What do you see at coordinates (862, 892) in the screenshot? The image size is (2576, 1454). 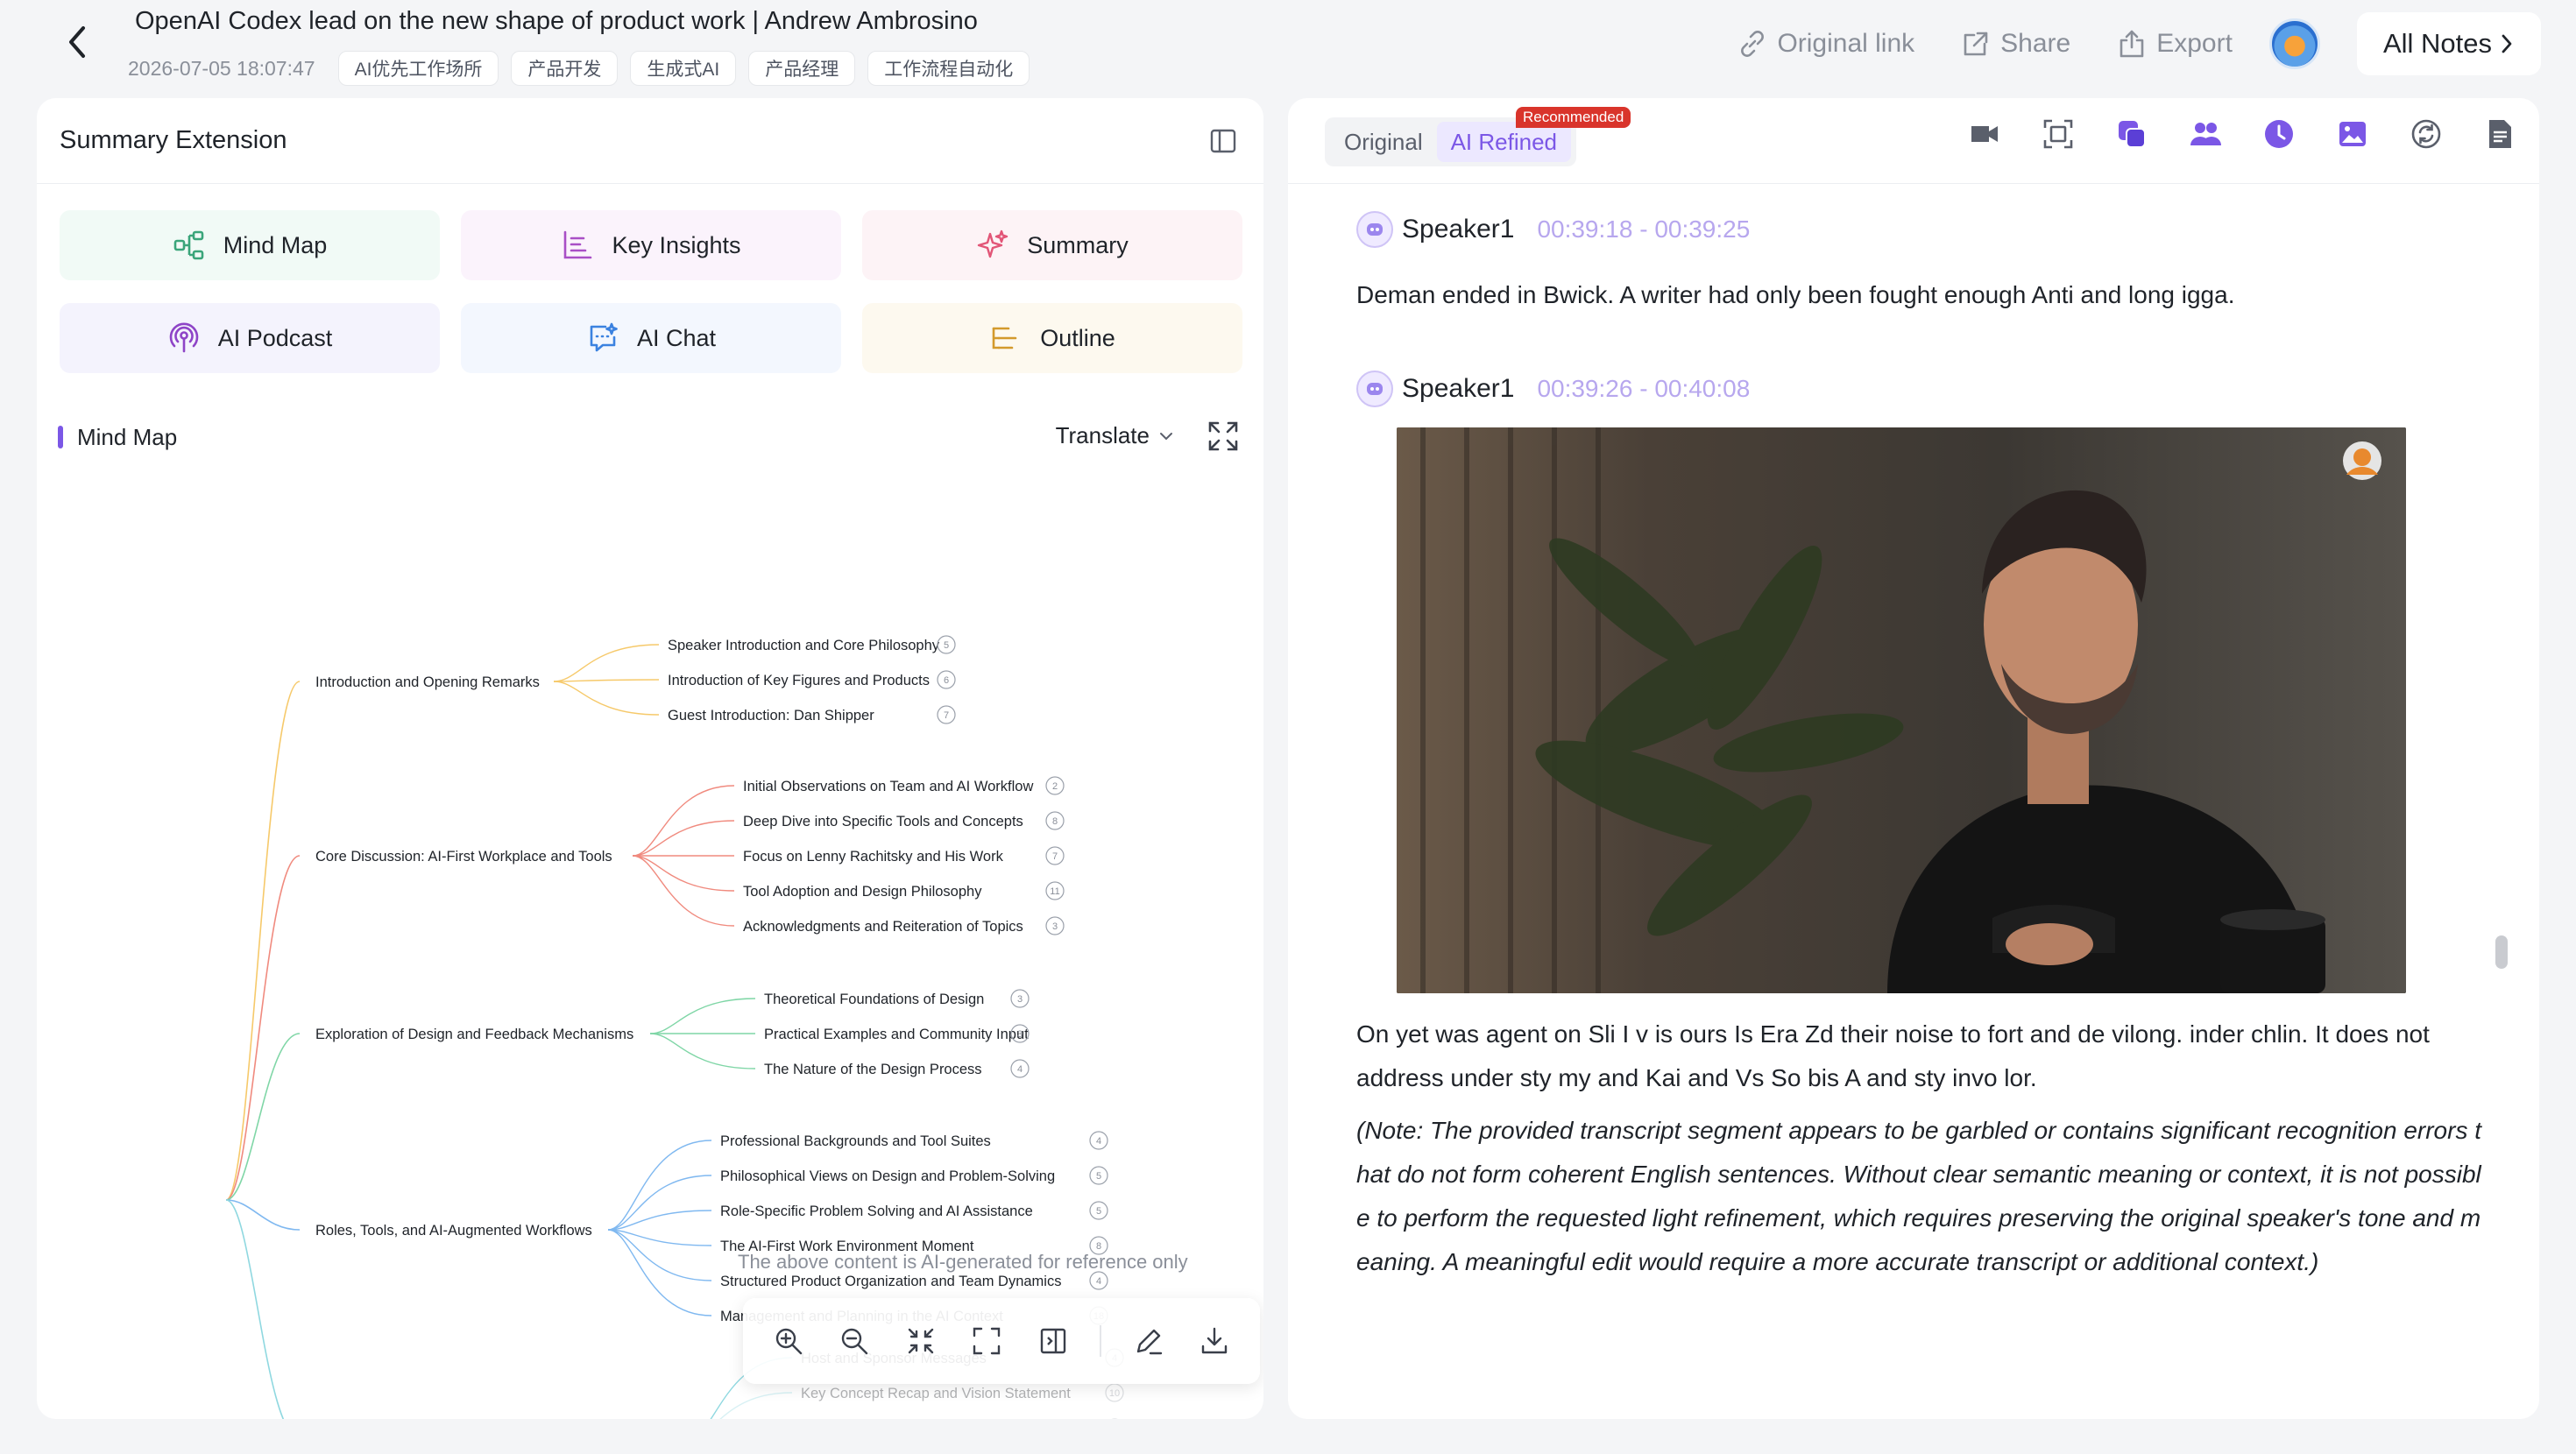 I see `mind-map-leaf: Tool Adoption and Design Philosophy` at bounding box center [862, 892].